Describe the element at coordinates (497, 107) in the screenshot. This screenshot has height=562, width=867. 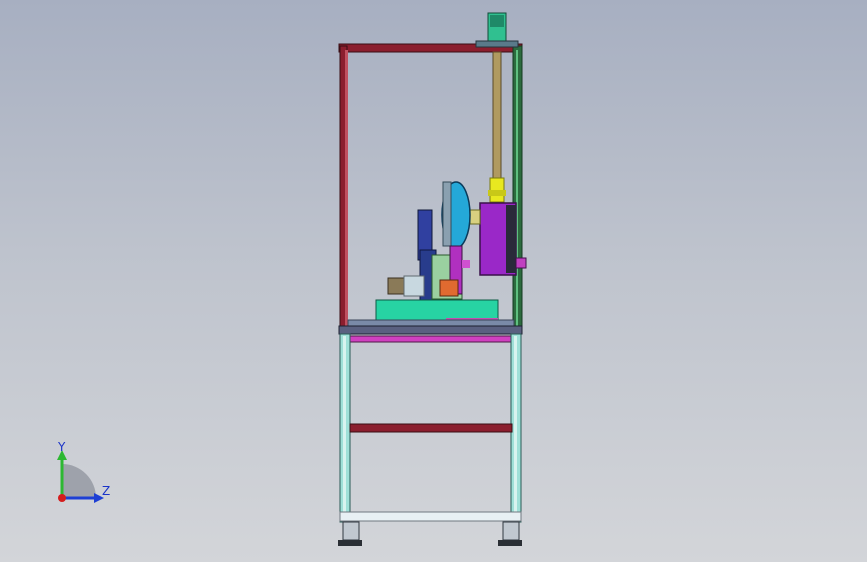
I see `vertical-shaft` at that location.